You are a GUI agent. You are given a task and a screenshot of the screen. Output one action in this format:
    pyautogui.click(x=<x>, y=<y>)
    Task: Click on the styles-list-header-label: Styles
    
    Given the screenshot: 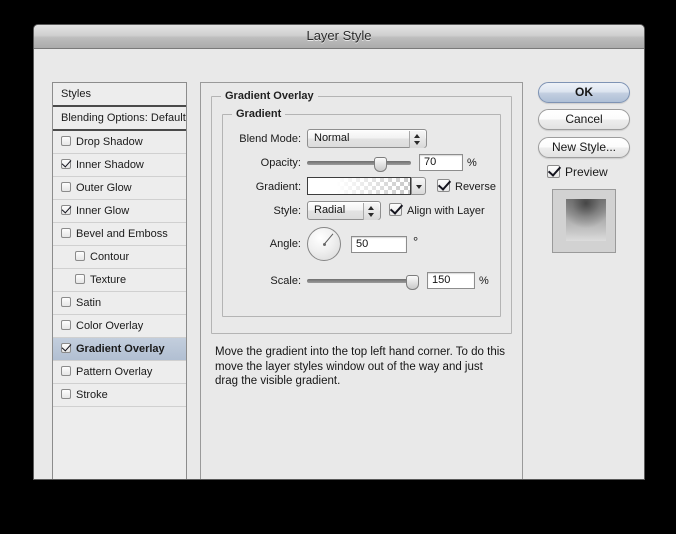 What is the action you would take?
    pyautogui.click(x=76, y=94)
    